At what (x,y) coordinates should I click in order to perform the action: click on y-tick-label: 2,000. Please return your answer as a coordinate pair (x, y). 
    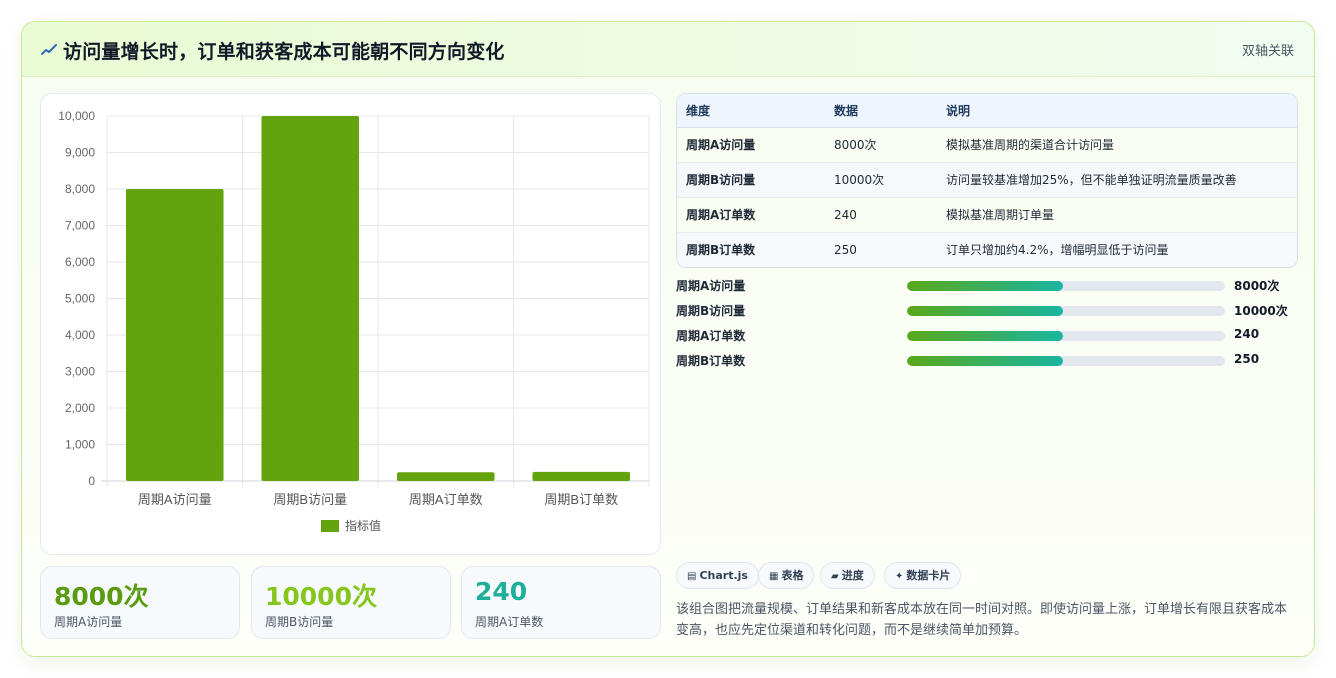
    Looking at the image, I should click on (80, 408).